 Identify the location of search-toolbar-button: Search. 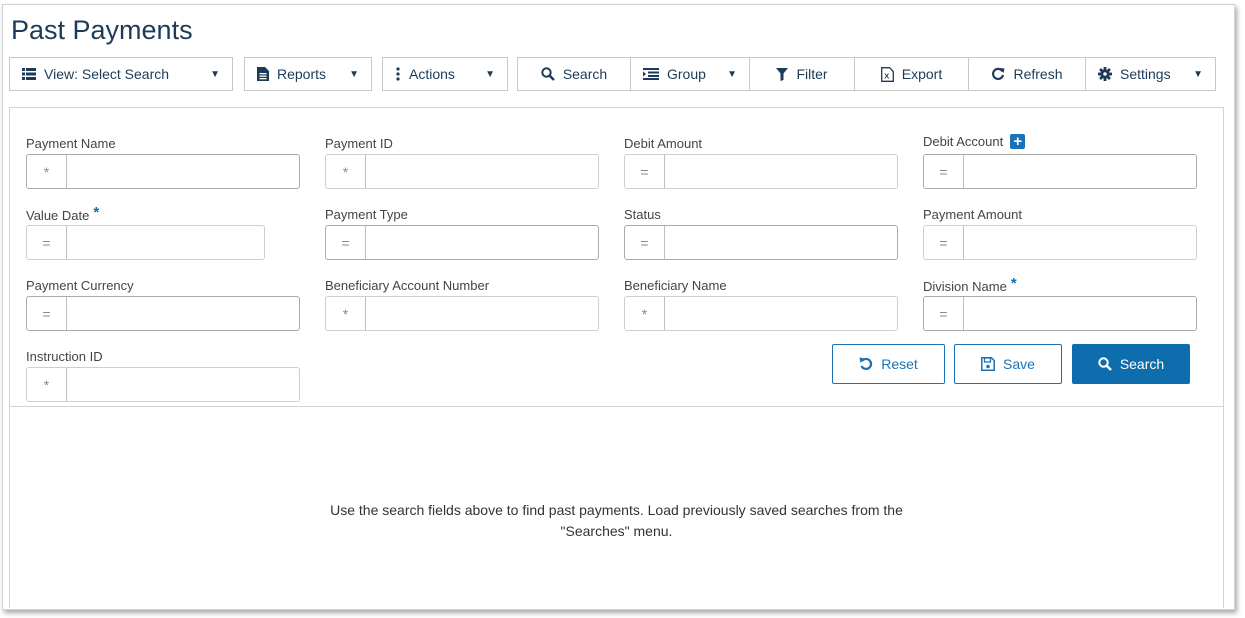
(574, 74).